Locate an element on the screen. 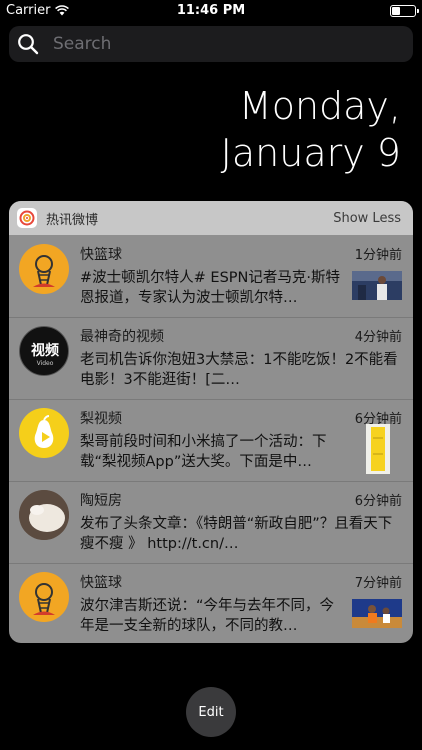 This screenshot has height=750, width=422. basketball-game-thumbnail is located at coordinates (377, 613).